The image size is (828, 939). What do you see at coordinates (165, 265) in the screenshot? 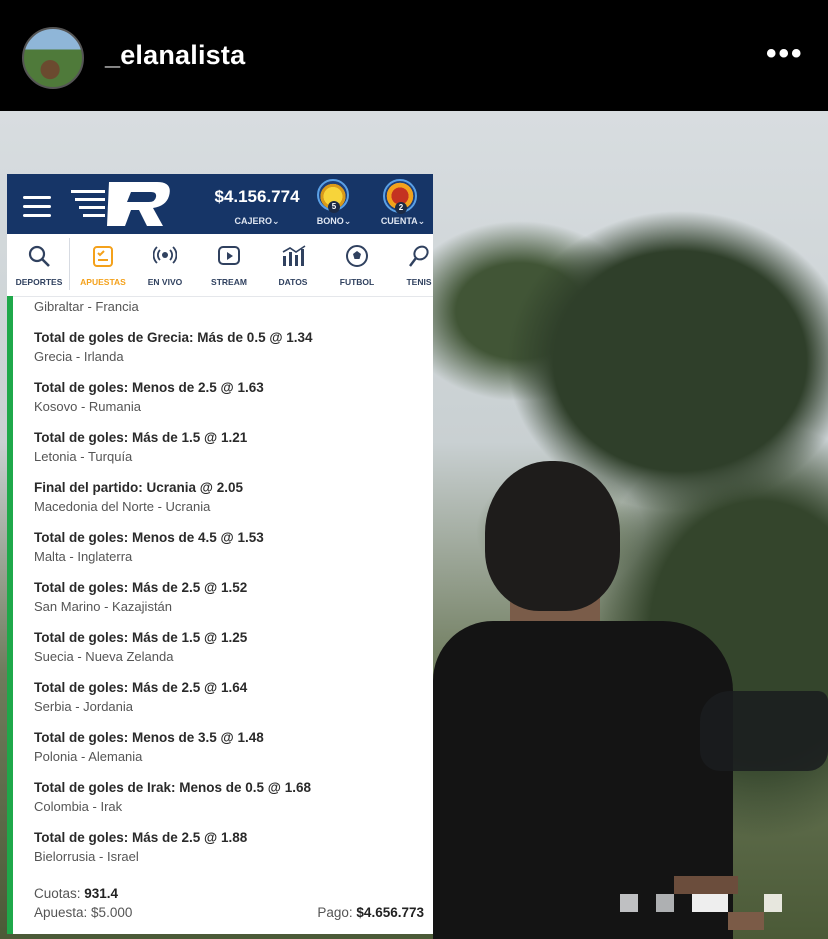
I see `nav-en-vivo: EN VIVO` at bounding box center [165, 265].